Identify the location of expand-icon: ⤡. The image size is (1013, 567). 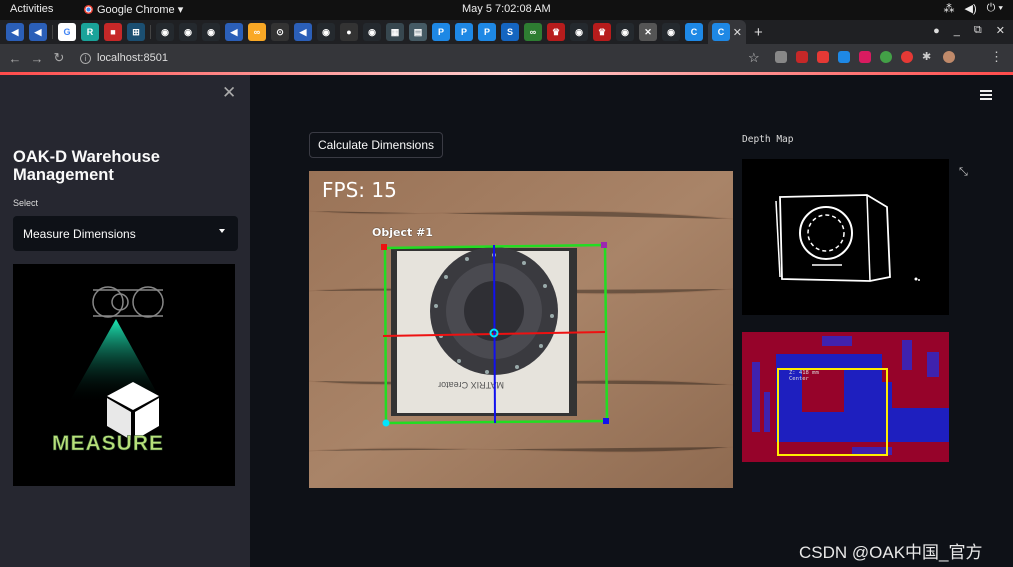
(963, 172).